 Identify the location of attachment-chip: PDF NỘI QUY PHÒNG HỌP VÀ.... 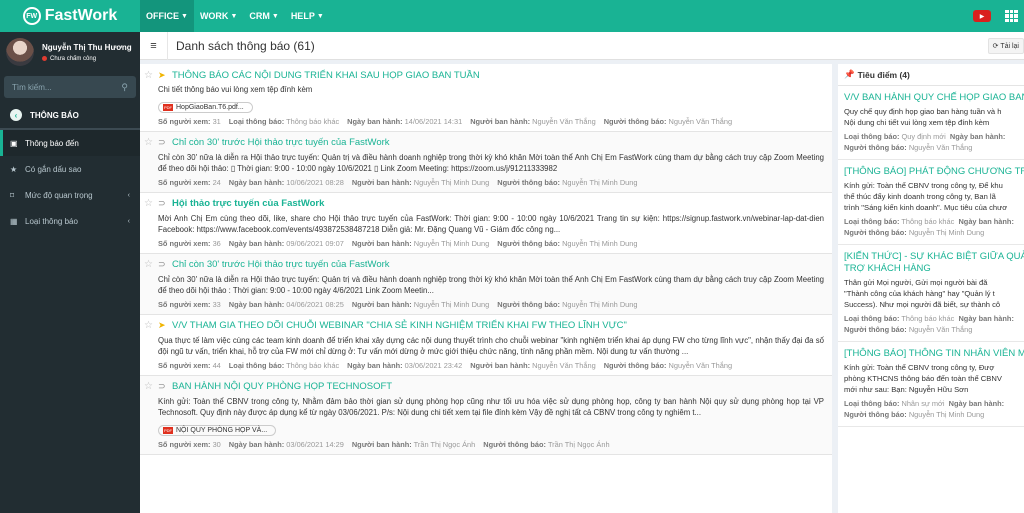
(217, 430).